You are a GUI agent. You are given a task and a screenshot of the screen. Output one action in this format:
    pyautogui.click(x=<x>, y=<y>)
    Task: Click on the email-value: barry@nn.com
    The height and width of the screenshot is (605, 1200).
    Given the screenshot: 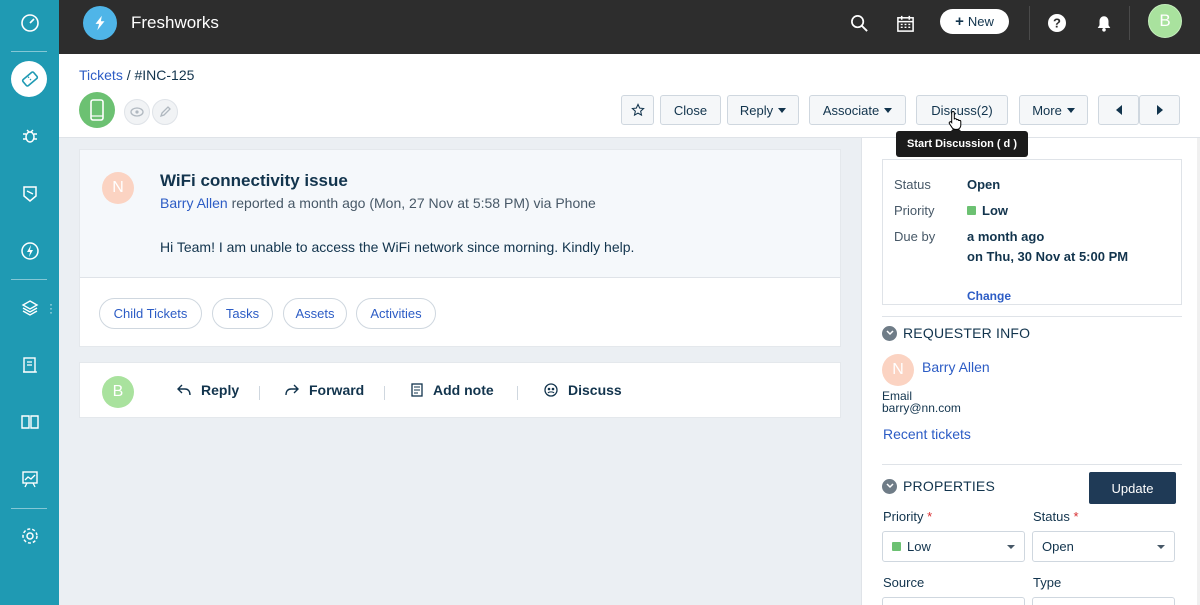 What is the action you would take?
    pyautogui.click(x=921, y=408)
    